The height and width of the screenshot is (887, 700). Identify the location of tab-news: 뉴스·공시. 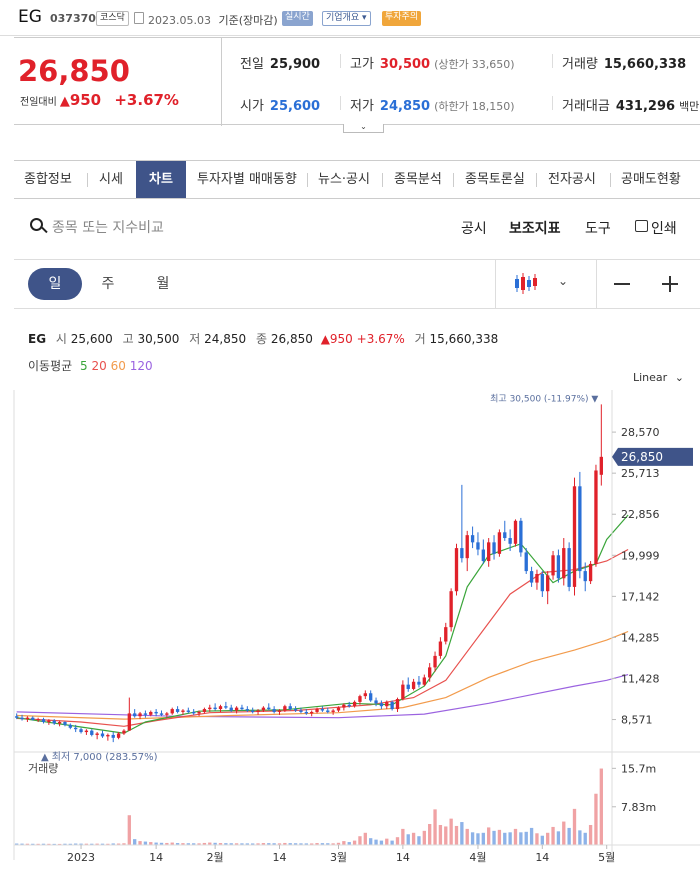
(344, 179).